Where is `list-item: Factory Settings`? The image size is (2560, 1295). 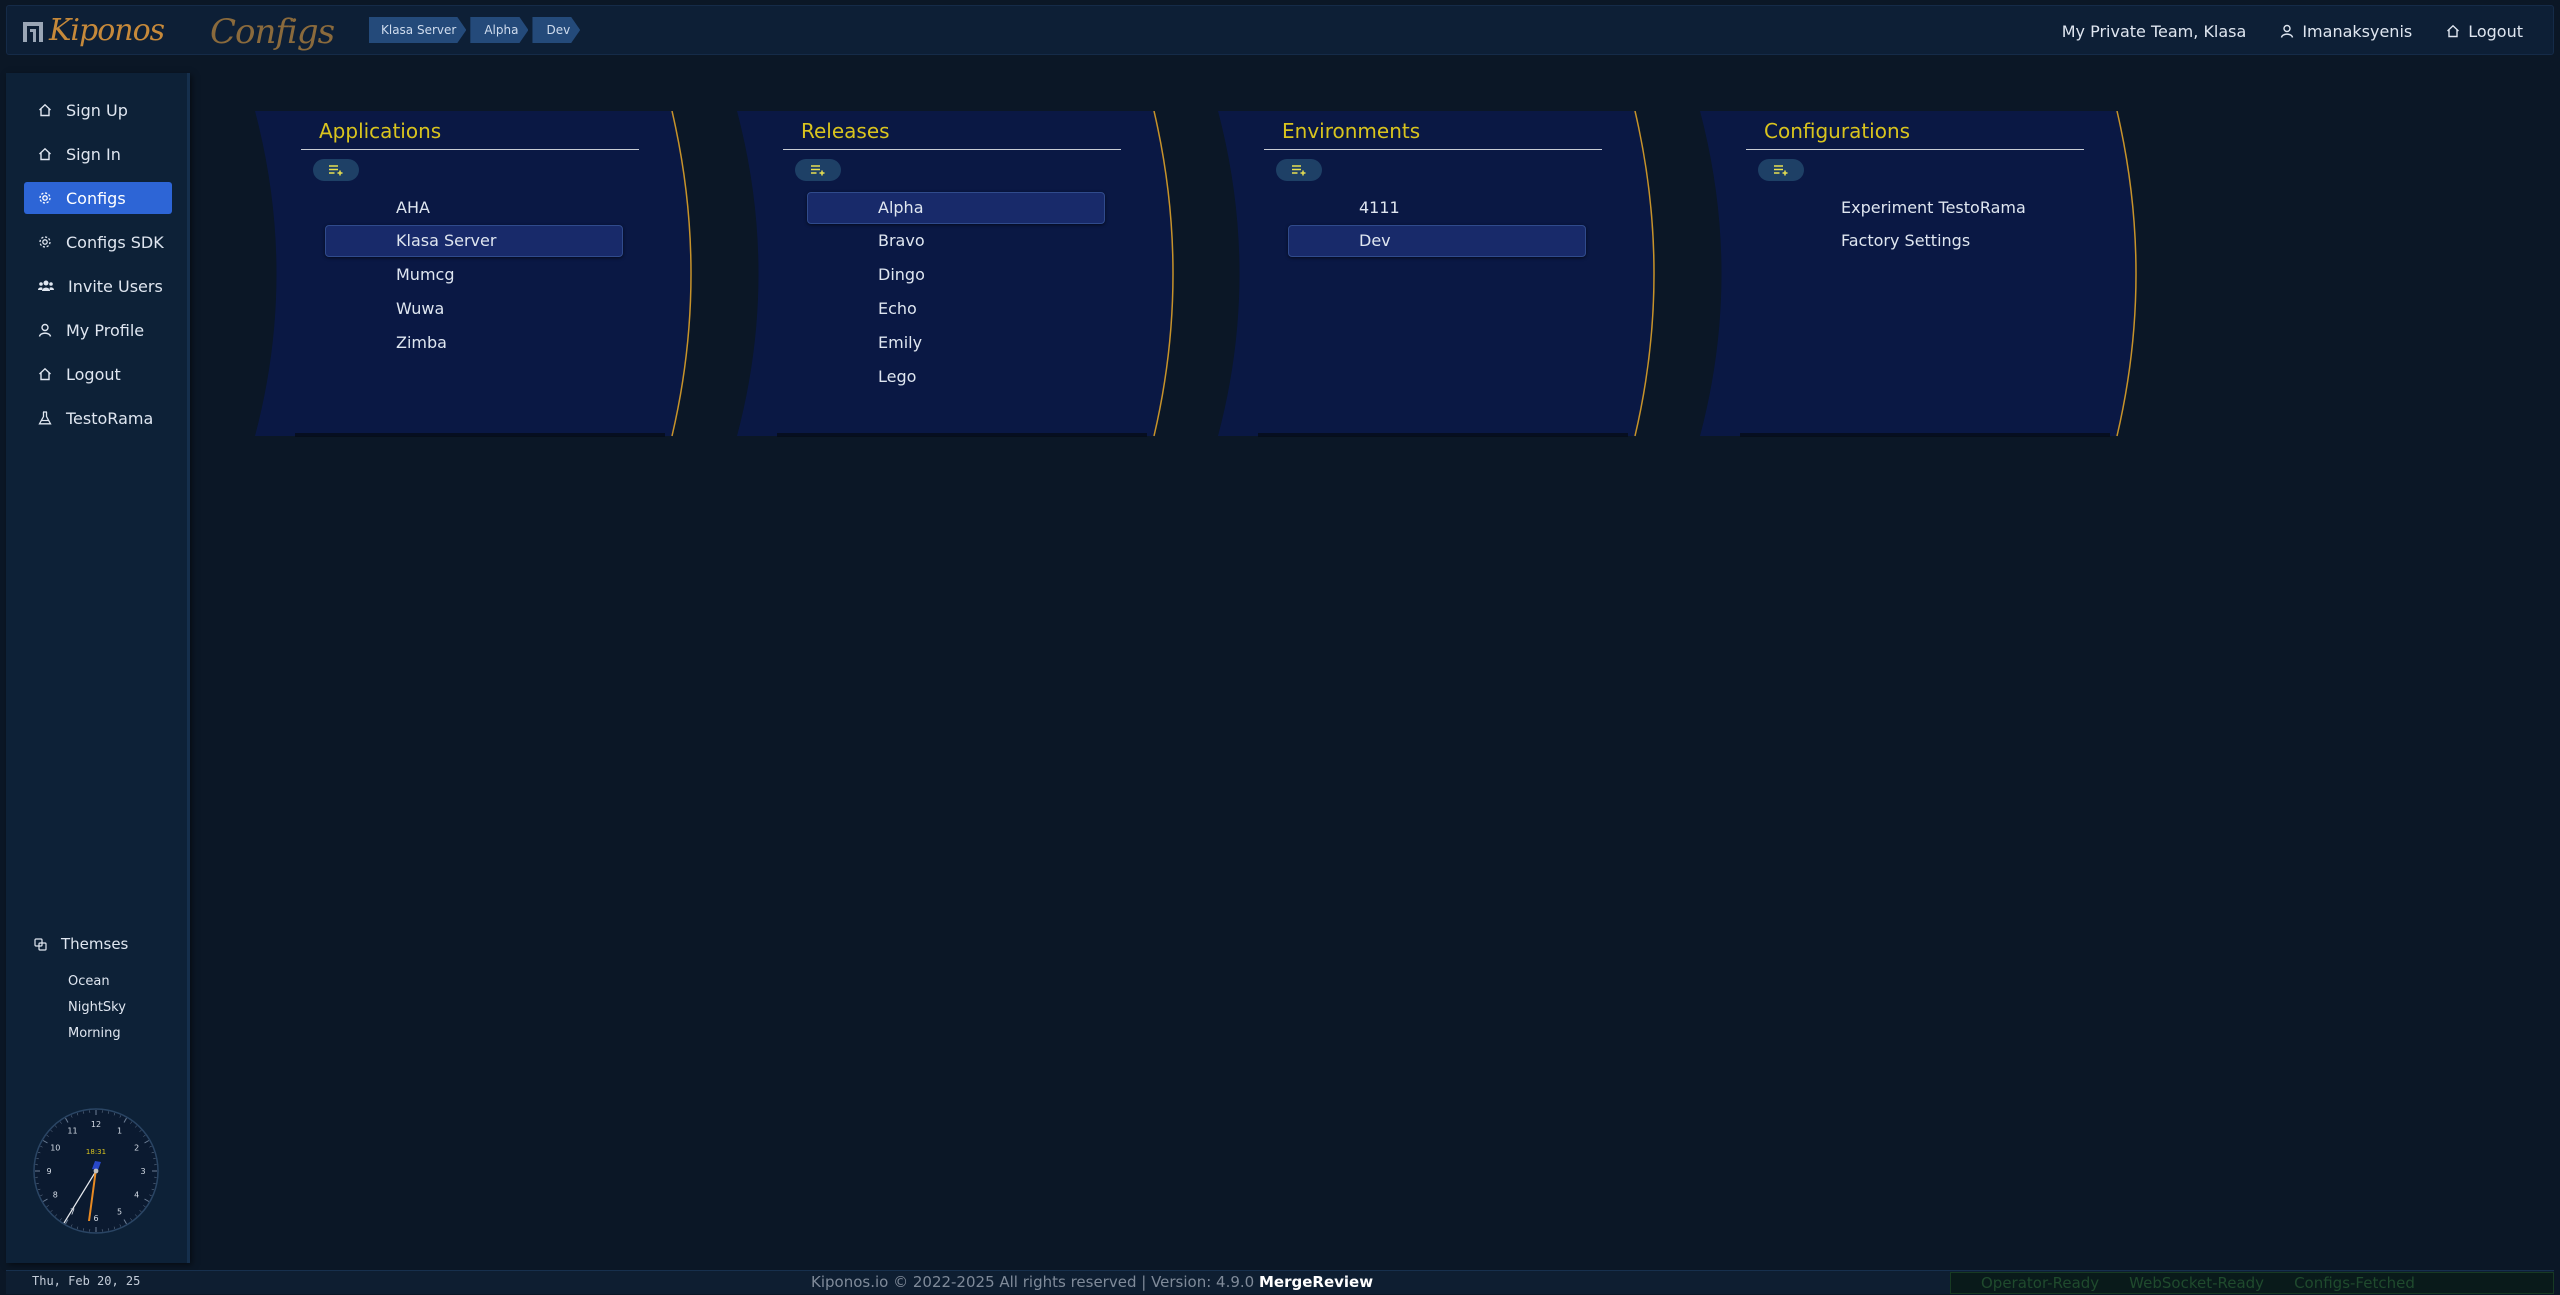
list-item: Factory Settings is located at coordinates (1919, 241).